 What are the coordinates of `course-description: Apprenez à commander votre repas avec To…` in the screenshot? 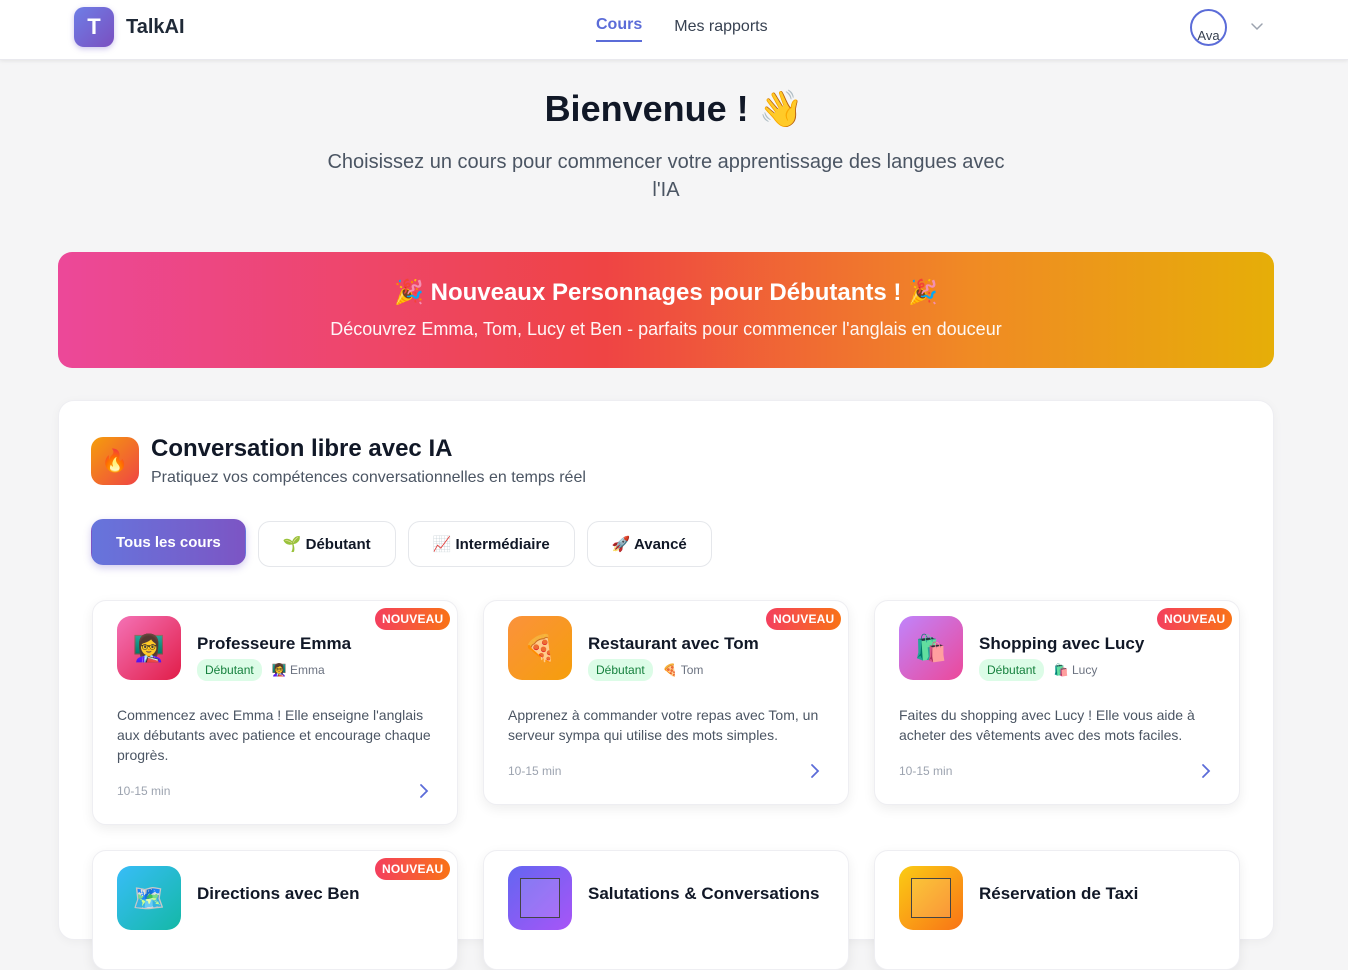 It's located at (663, 725).